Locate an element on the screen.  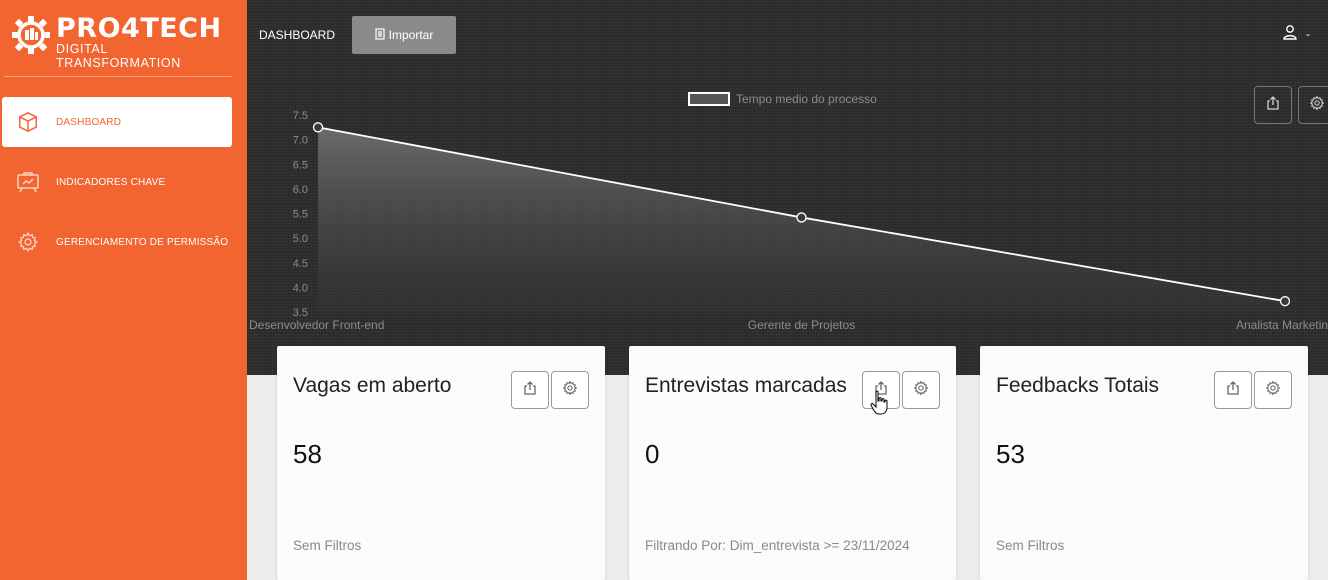
card-value: 0 is located at coordinates (652, 454).